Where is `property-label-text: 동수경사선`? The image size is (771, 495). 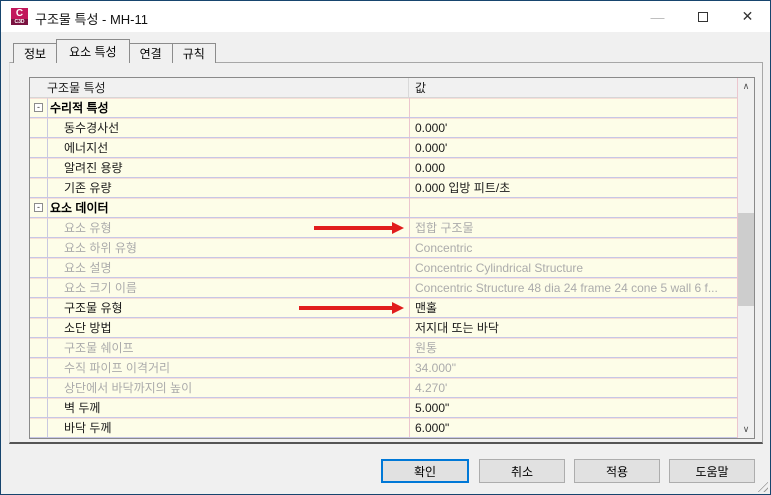 property-label-text: 동수경사선 is located at coordinates (92, 128).